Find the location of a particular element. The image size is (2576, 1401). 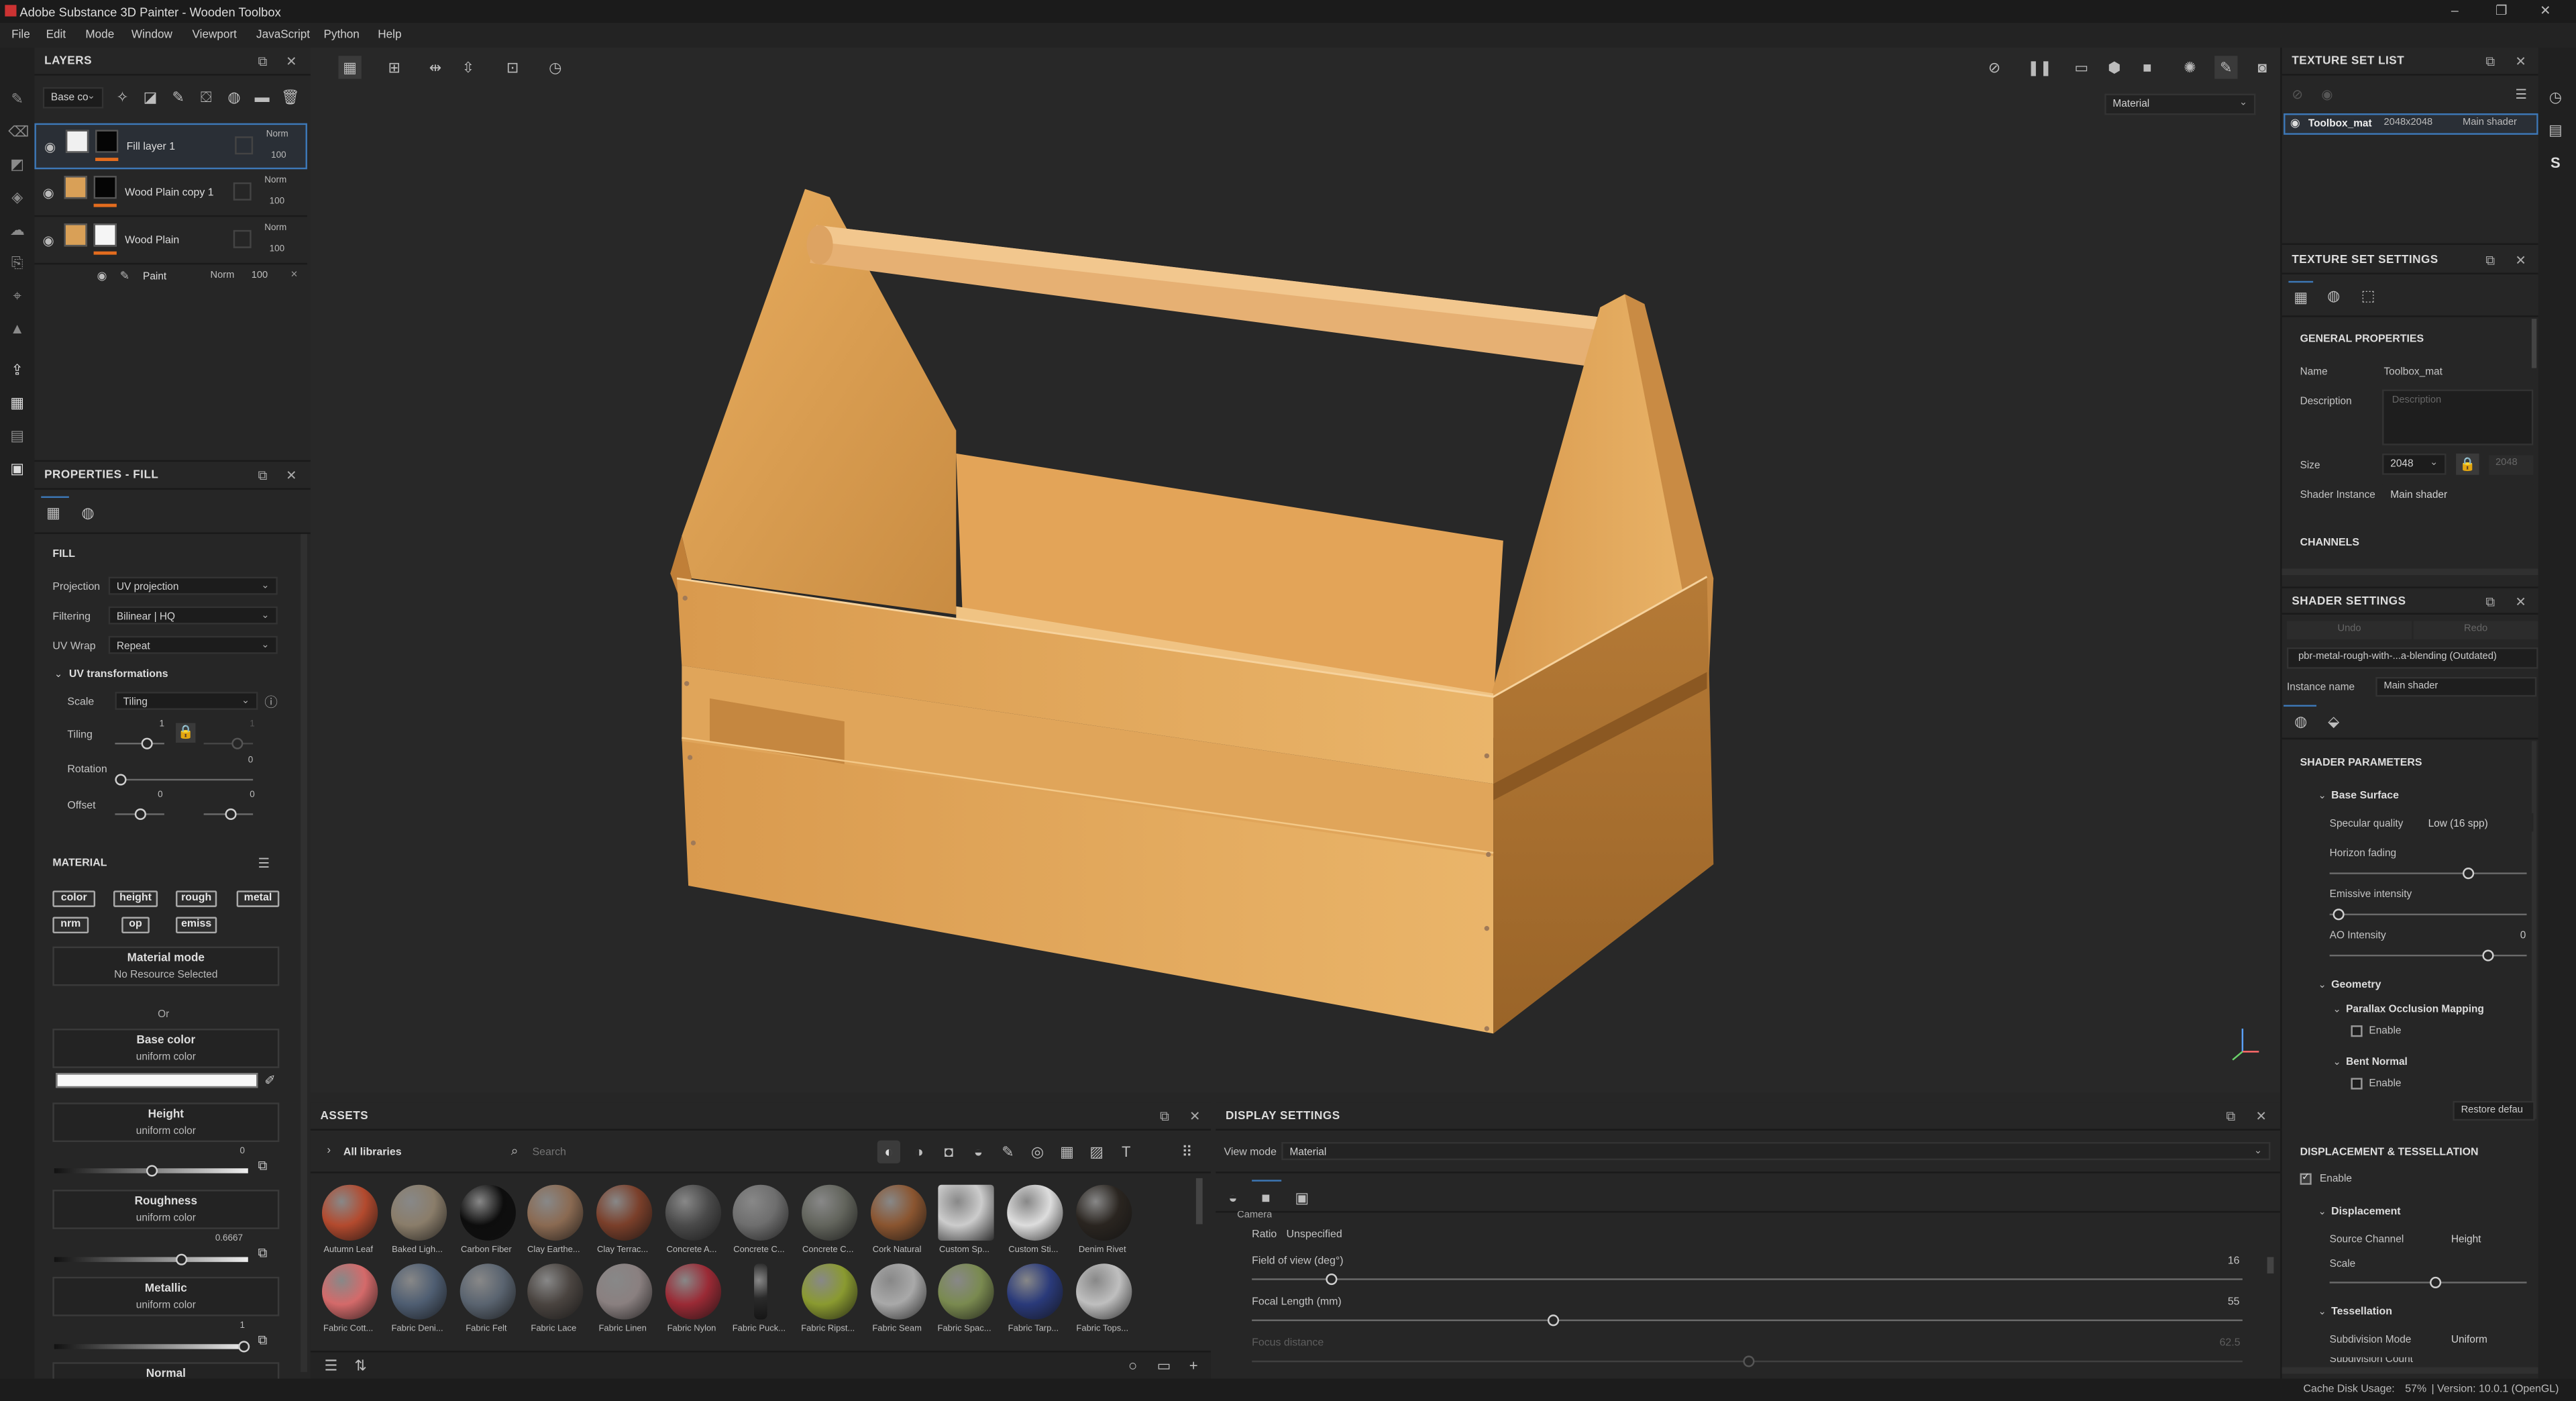

uv-transformations-header: UV transformations is located at coordinates (118, 674).